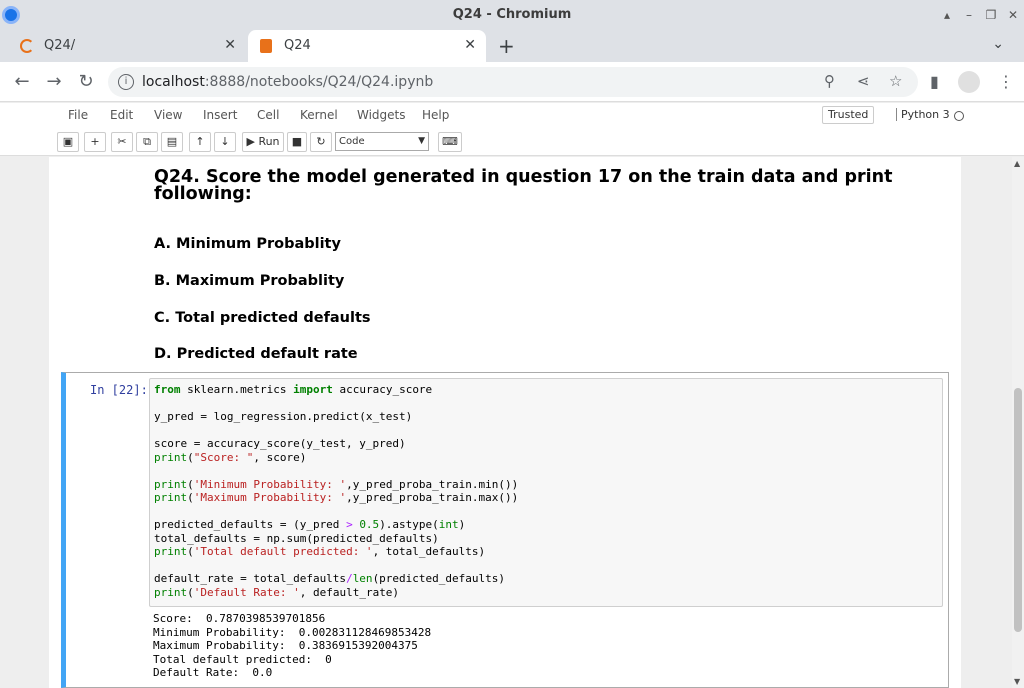 Image resolution: width=1024 pixels, height=688 pixels. What do you see at coordinates (1006, 81) in the screenshot?
I see `browser-menu-icon: ⋮` at bounding box center [1006, 81].